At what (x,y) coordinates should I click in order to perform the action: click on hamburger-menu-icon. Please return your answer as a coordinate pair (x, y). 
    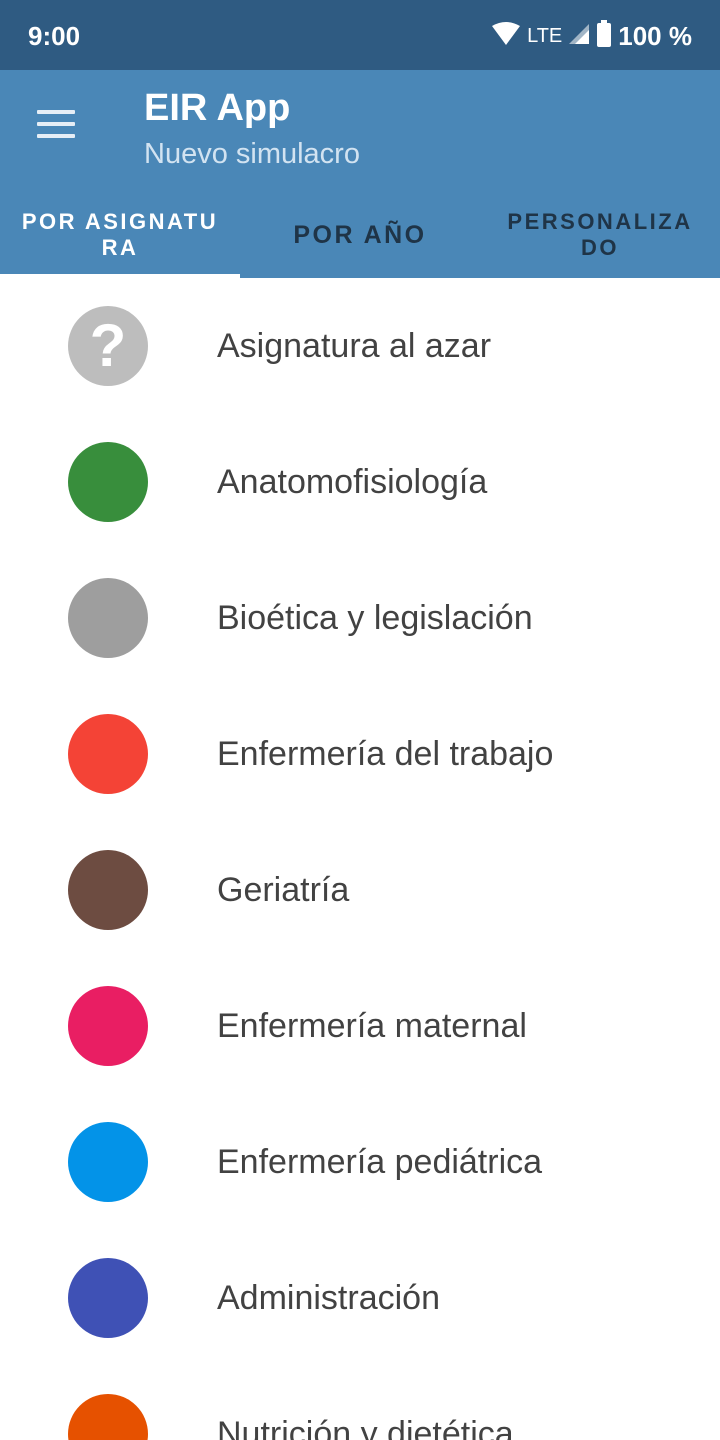
    Looking at the image, I should click on (56, 124).